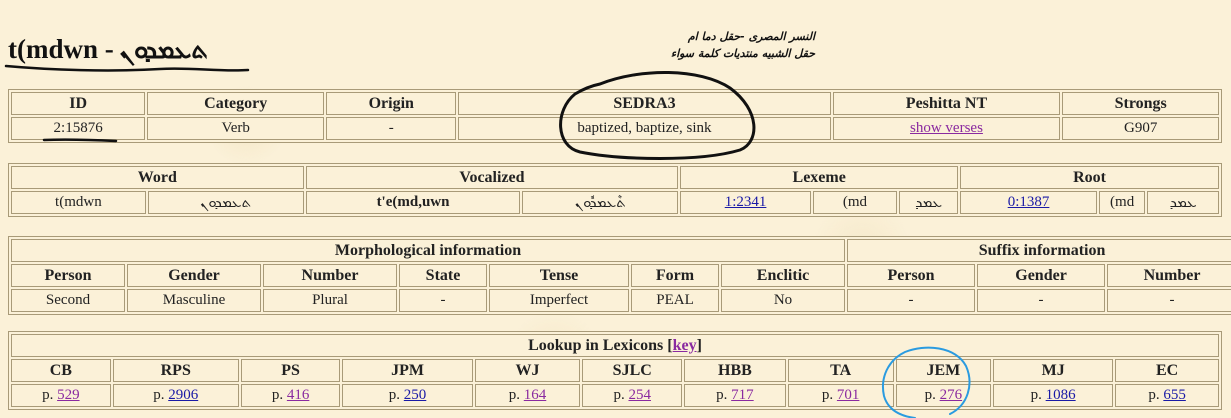  I want to click on lexicon-title: Lookup in Lexicons [key], so click(615, 345).